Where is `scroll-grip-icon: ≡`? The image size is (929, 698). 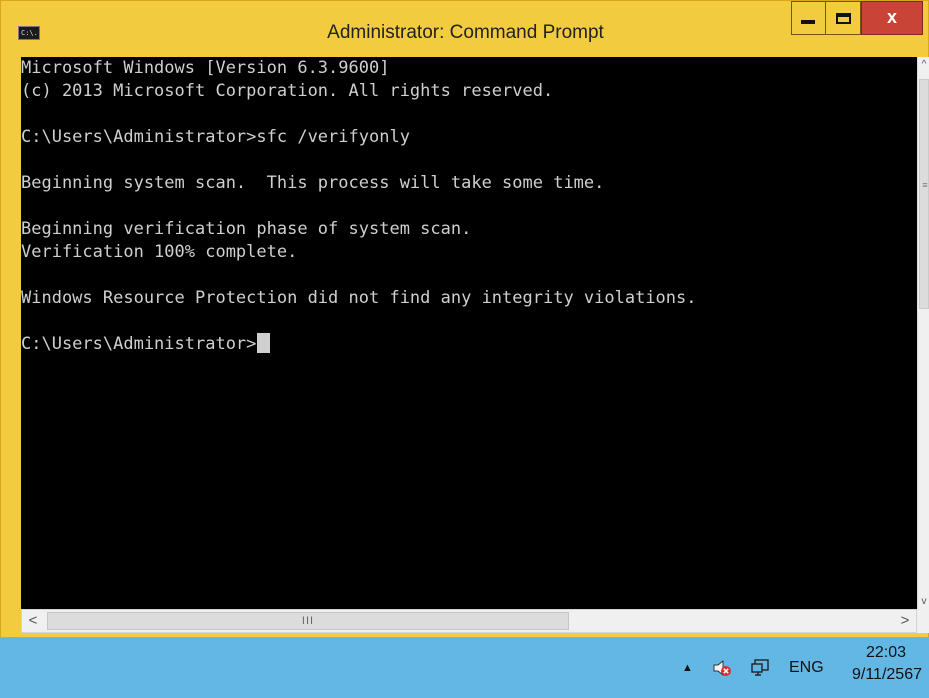
scroll-grip-icon: ≡ is located at coordinates (925, 185).